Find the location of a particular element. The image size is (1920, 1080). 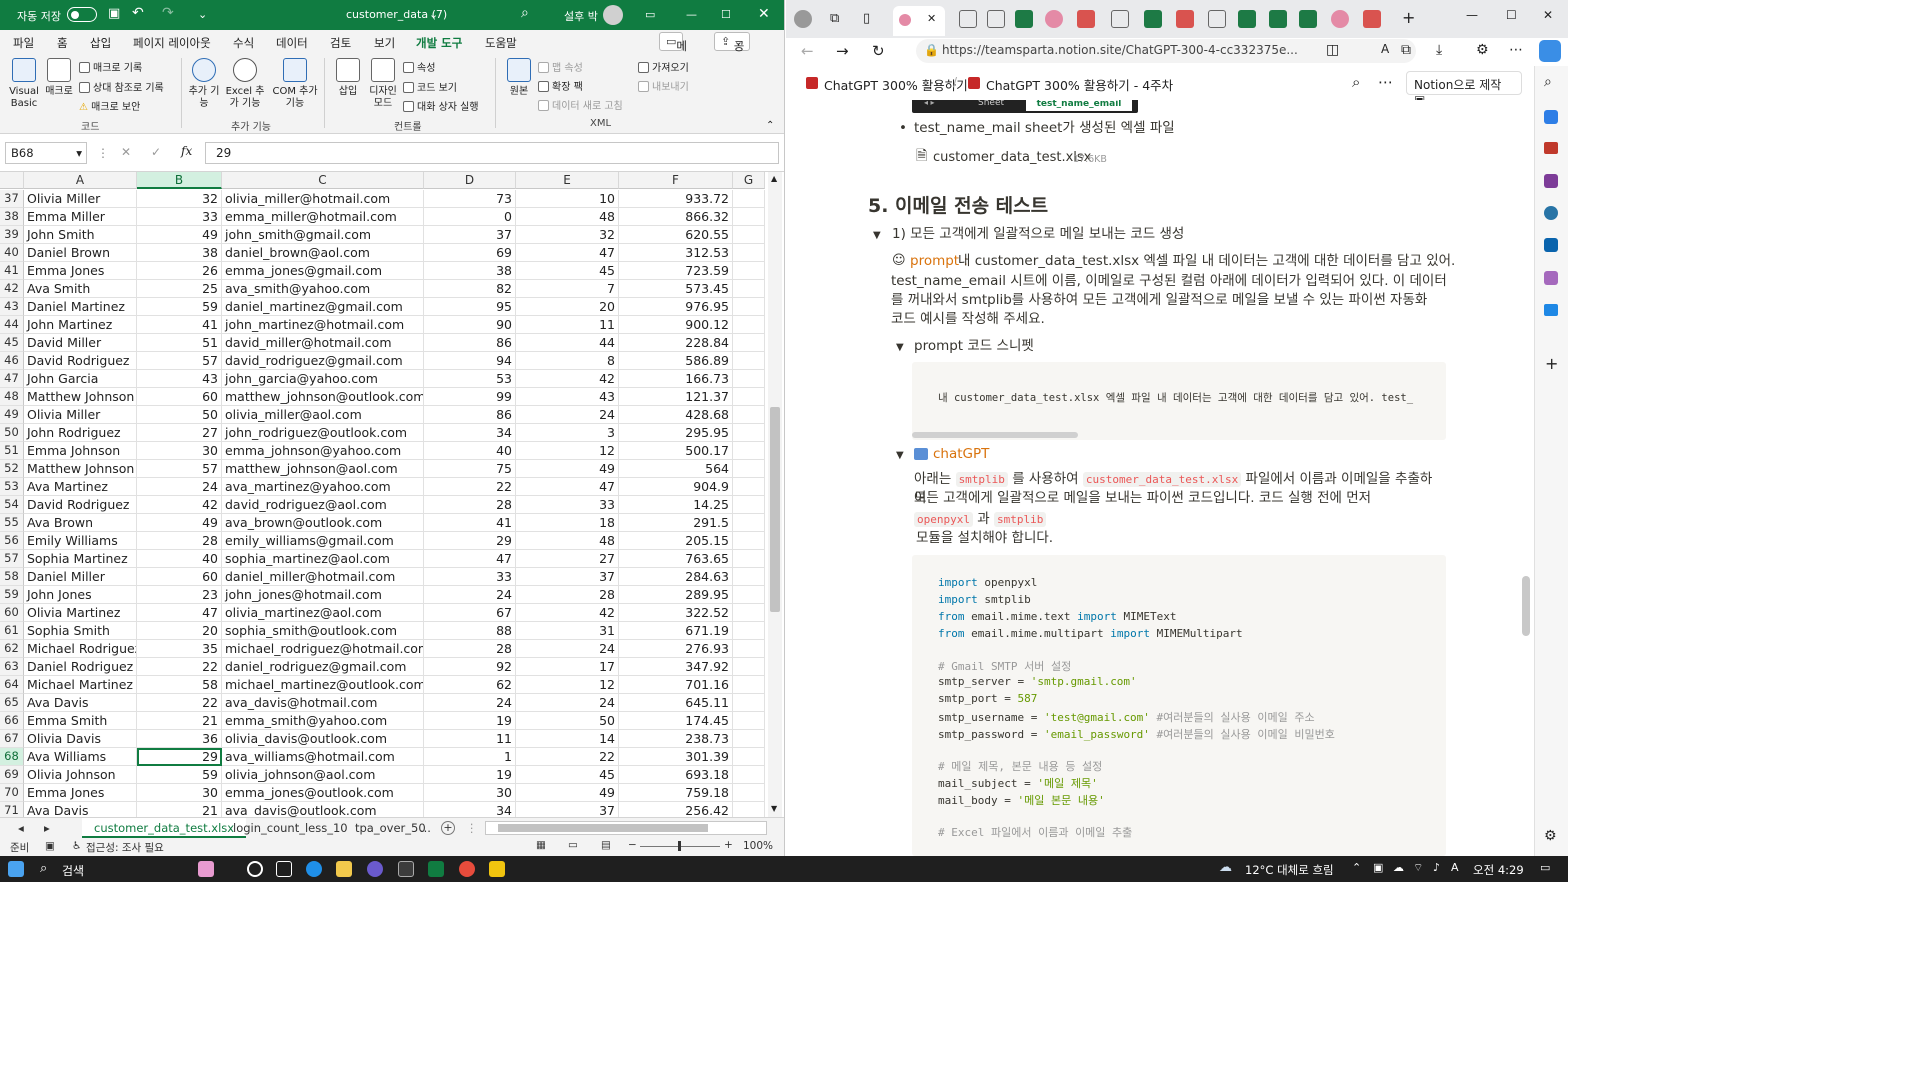

row-header: 66 is located at coordinates (12, 721).